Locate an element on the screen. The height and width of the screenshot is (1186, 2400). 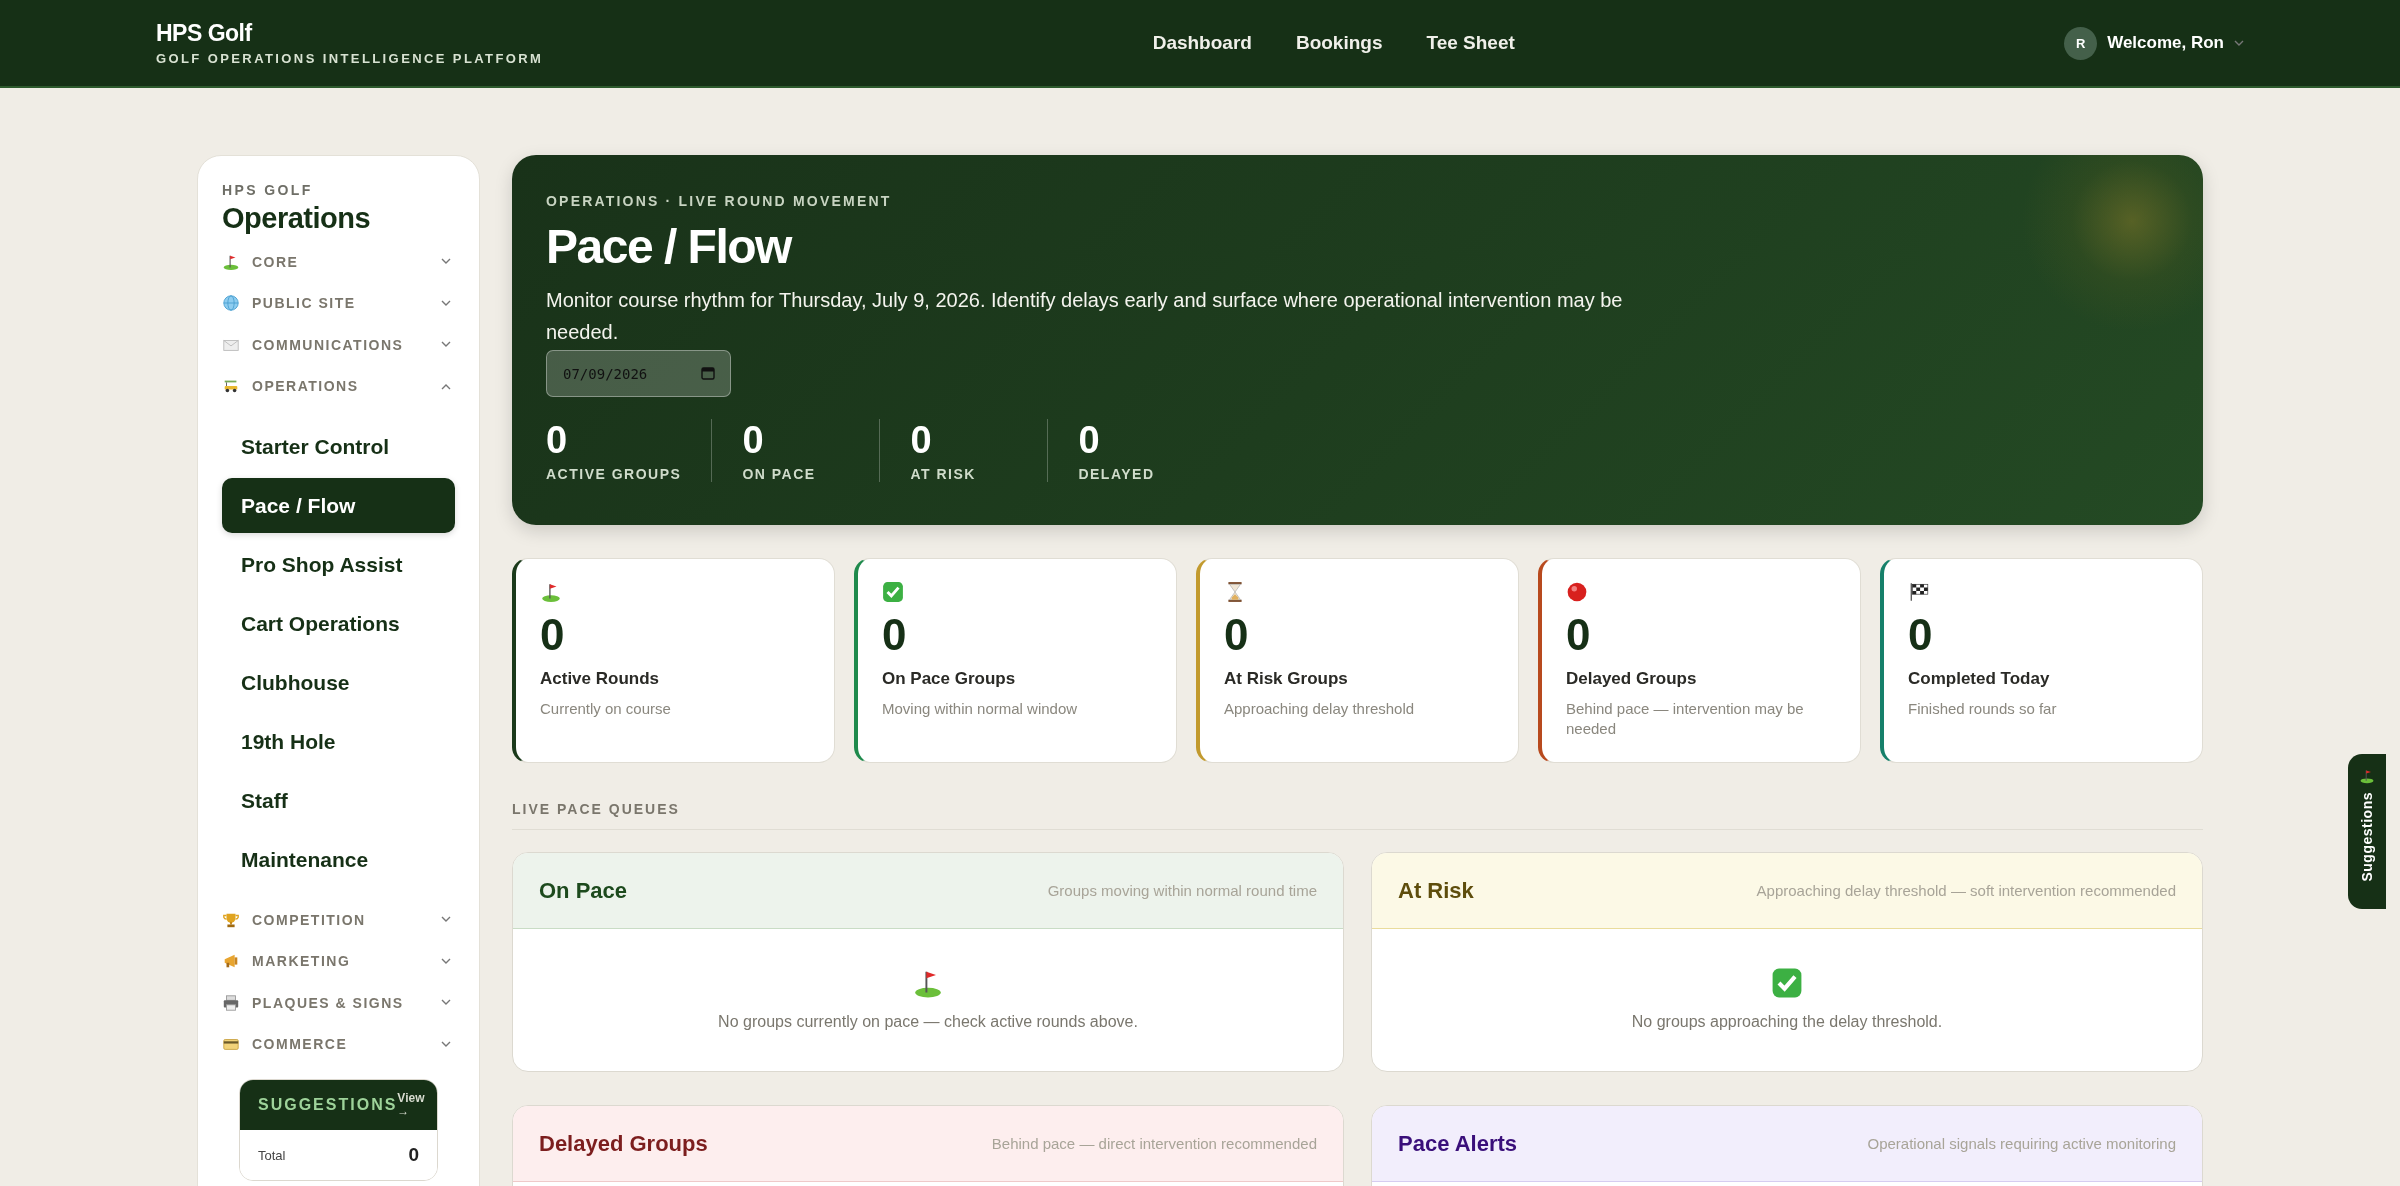
sidebar-section: PLAQUES & SIGNS is located at coordinates (338, 1003).